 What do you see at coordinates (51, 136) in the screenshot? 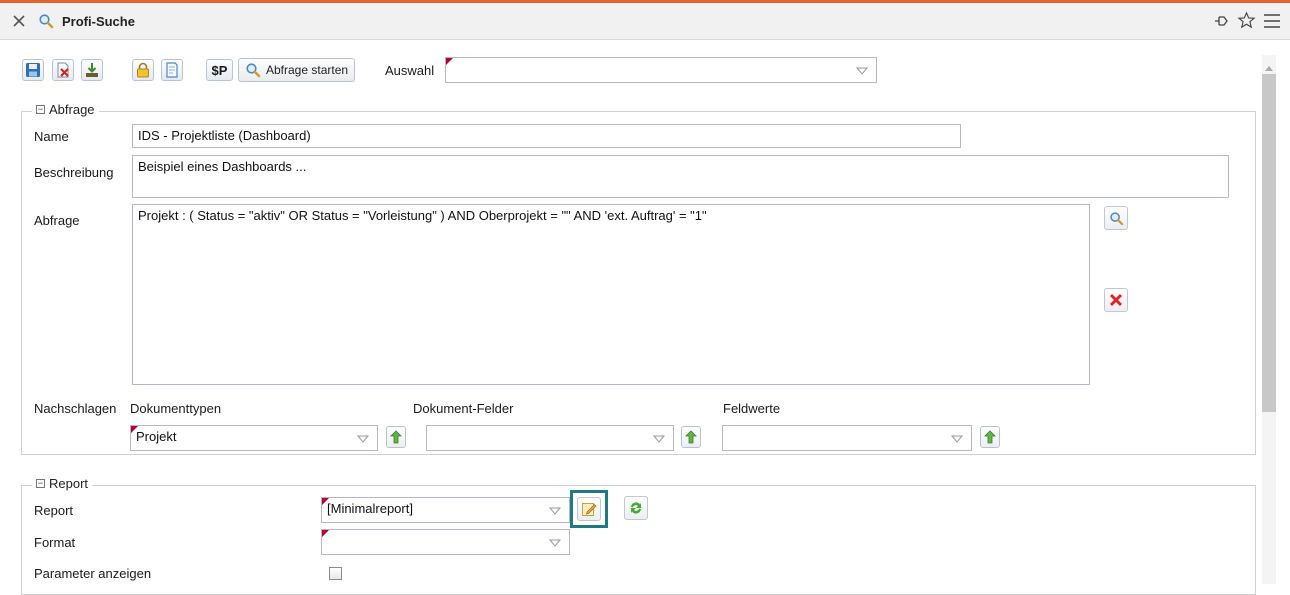
I see `name-label: Name` at bounding box center [51, 136].